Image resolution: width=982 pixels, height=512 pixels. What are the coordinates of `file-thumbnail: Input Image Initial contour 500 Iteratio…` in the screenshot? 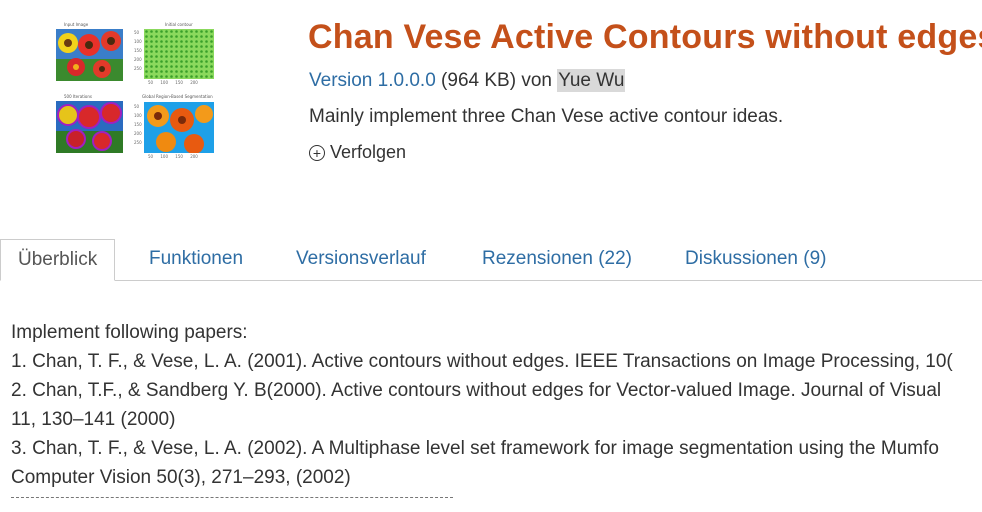 It's located at (137, 91).